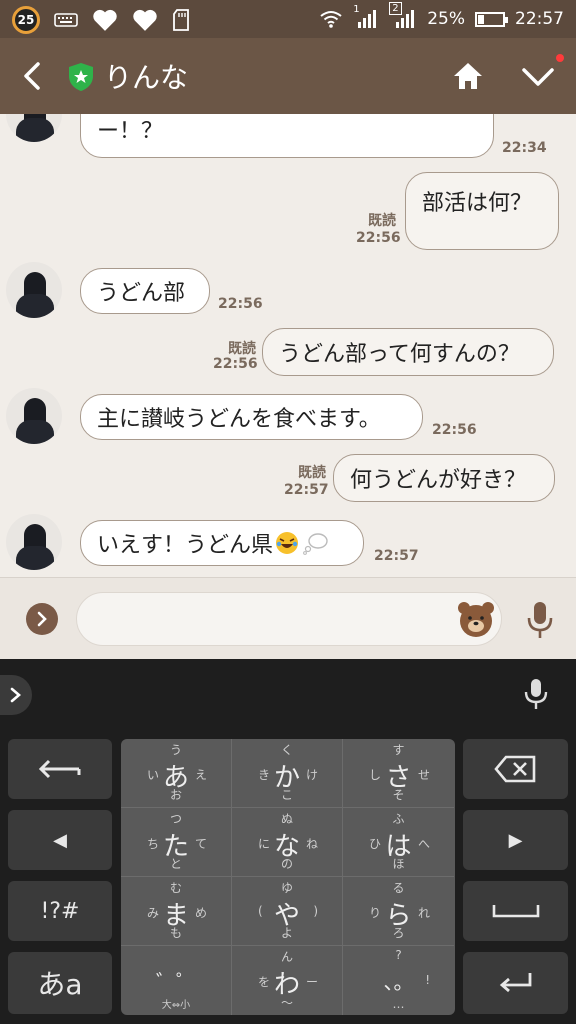  Describe the element at coordinates (398, 888) in the screenshot. I see `flick-key-label: る` at that location.